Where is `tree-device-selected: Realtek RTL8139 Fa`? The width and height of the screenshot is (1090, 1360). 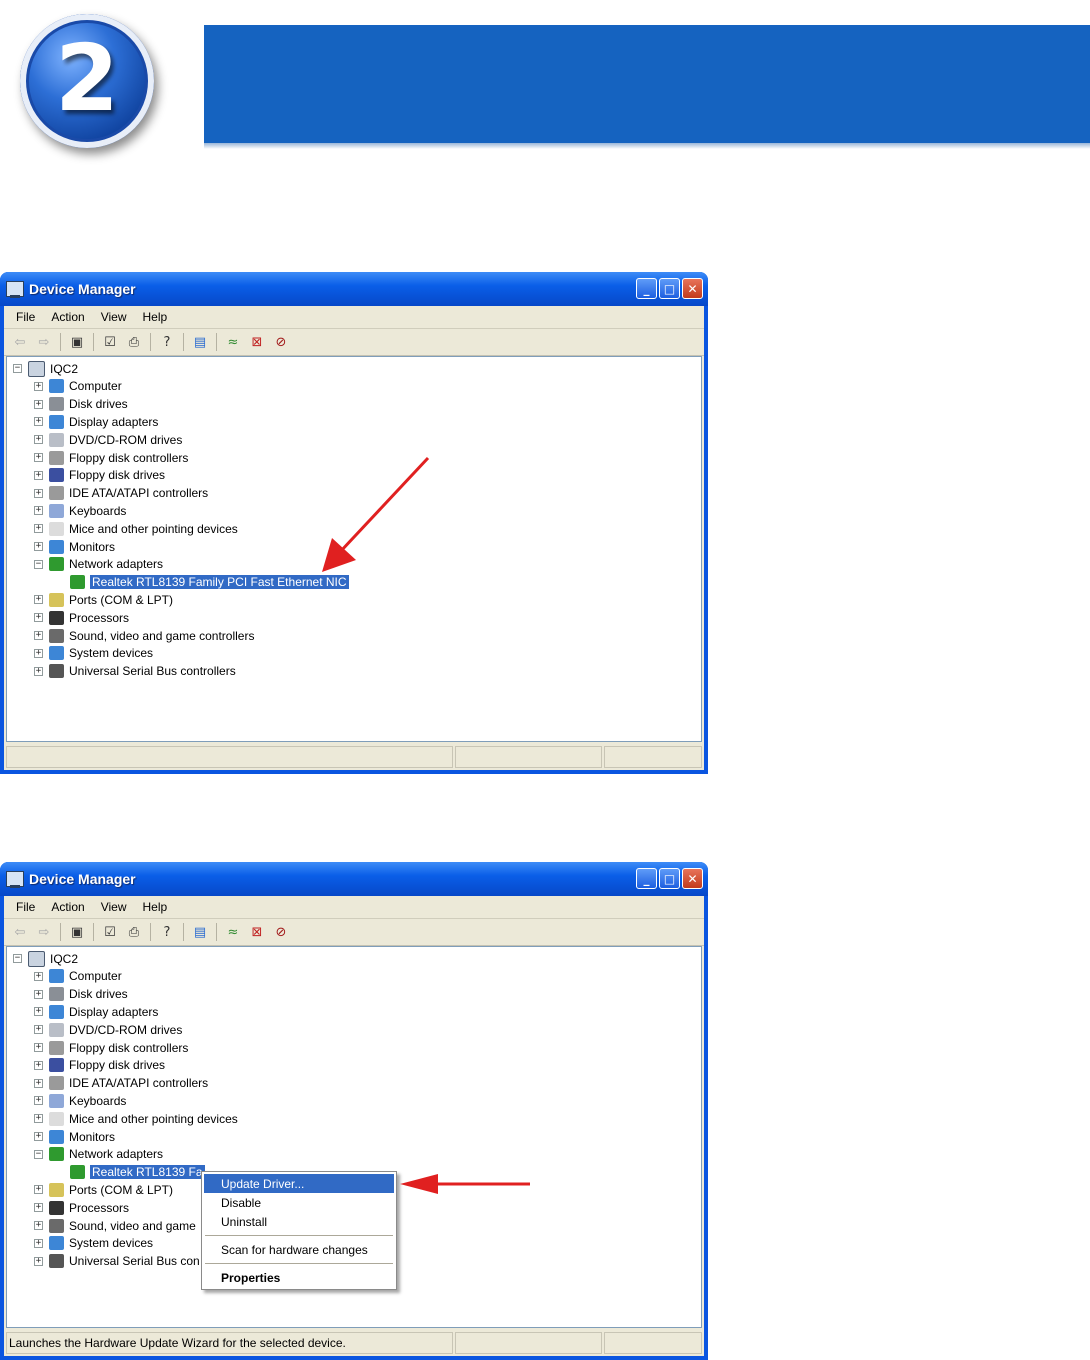 tree-device-selected: Realtek RTL8139 Fa is located at coordinates (138, 1172).